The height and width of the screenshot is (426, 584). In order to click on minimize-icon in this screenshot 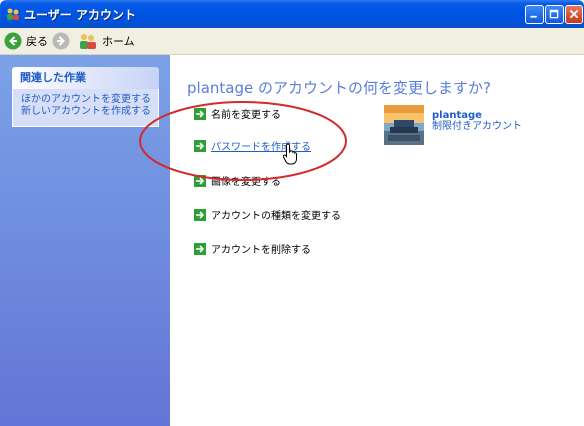, I will do `click(533, 16)`.